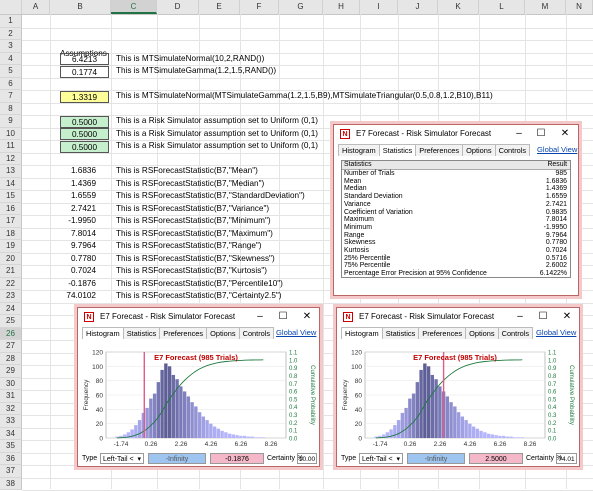  I want to click on row-header-12: 12, so click(11, 158).